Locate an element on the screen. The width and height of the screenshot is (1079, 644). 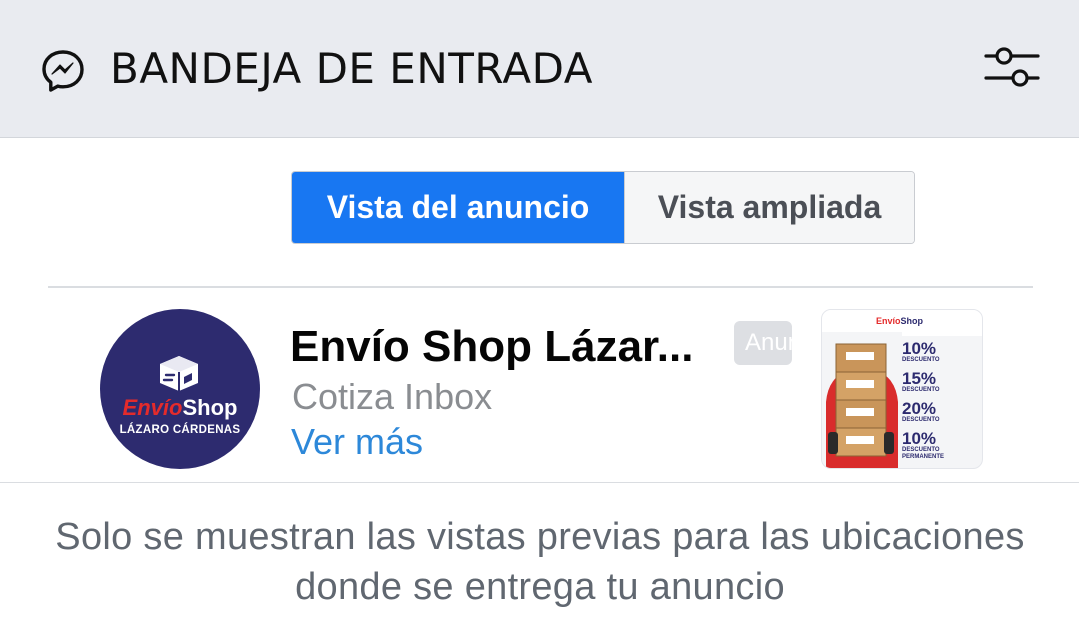
sponsored-badge: Anuncio is located at coordinates (763, 343).